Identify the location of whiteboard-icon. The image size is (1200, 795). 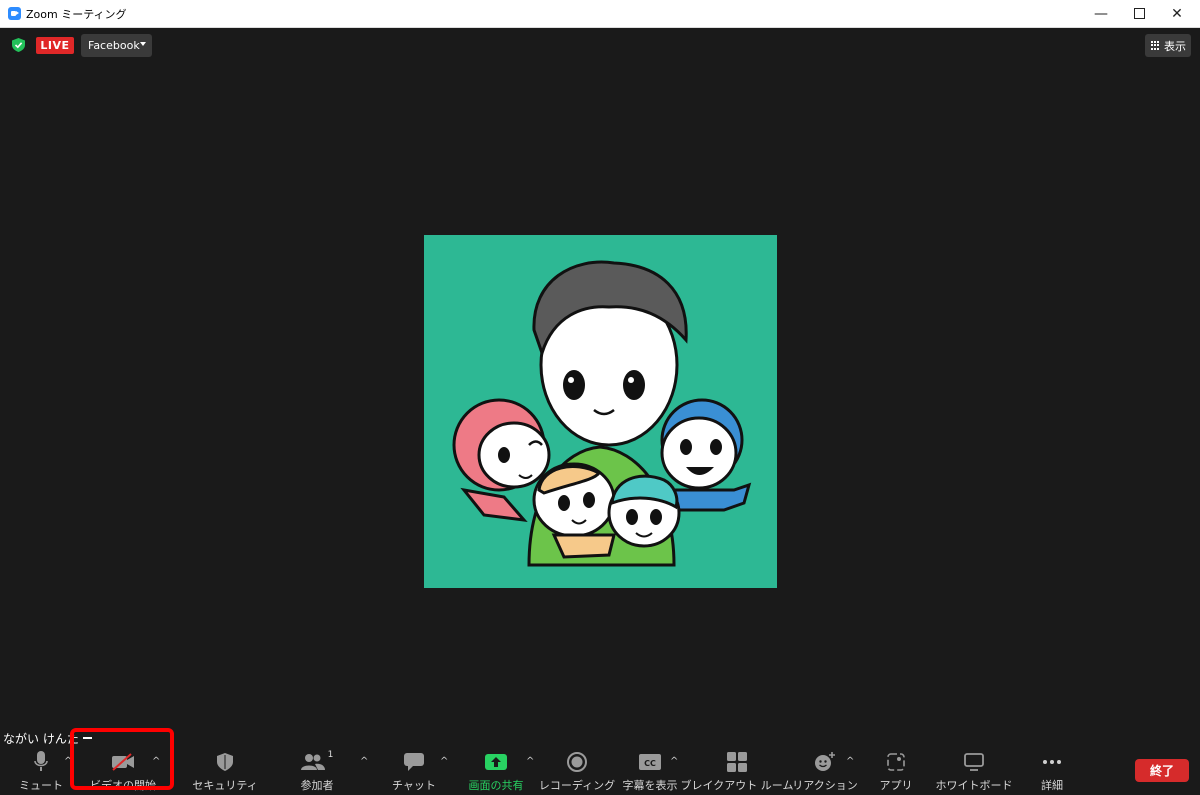
(974, 762).